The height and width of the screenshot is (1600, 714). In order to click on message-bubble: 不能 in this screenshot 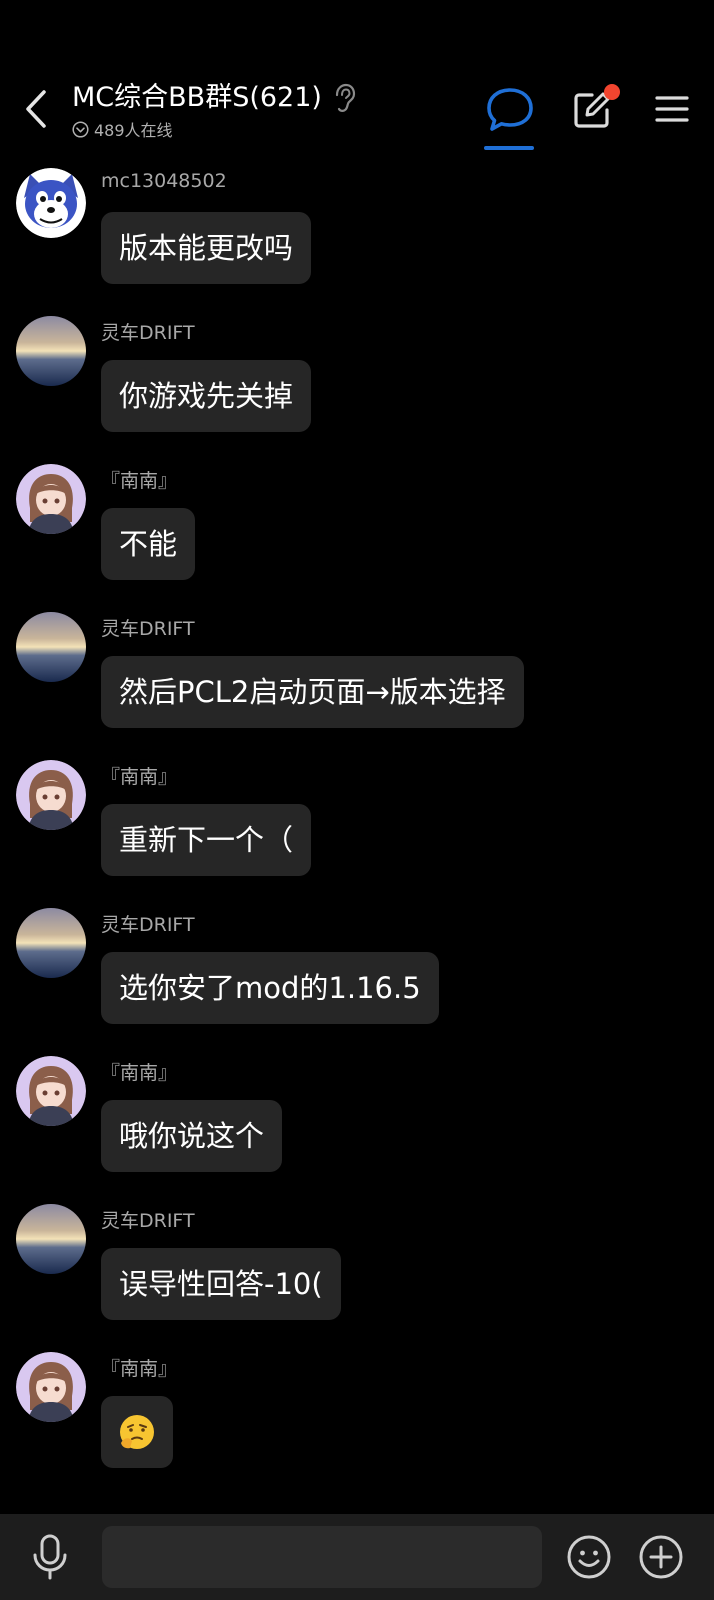, I will do `click(148, 544)`.